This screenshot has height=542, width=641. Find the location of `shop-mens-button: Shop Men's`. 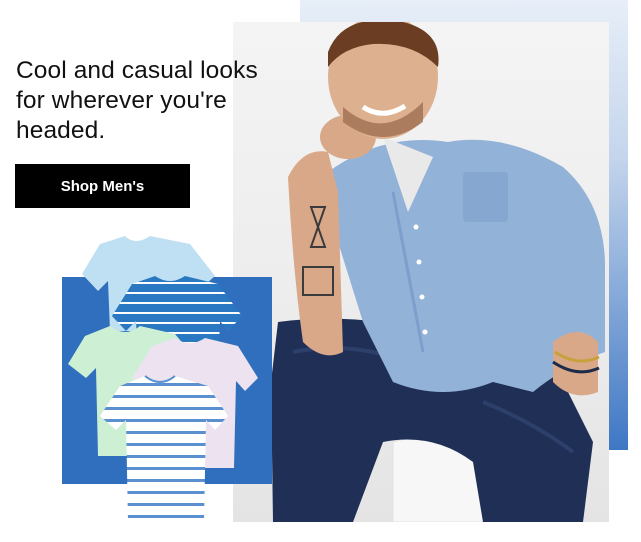

shop-mens-button: Shop Men's is located at coordinates (102, 186).